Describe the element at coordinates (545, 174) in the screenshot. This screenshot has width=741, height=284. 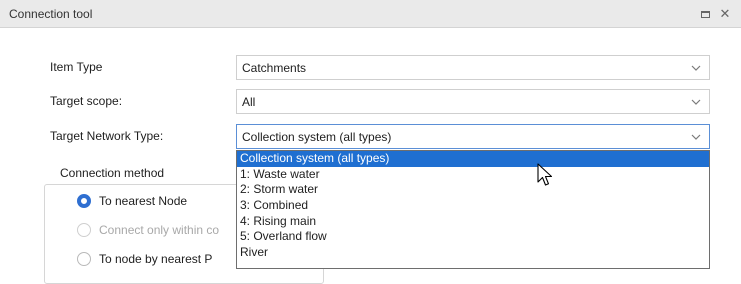
I see `mouse-cursor-icon` at that location.